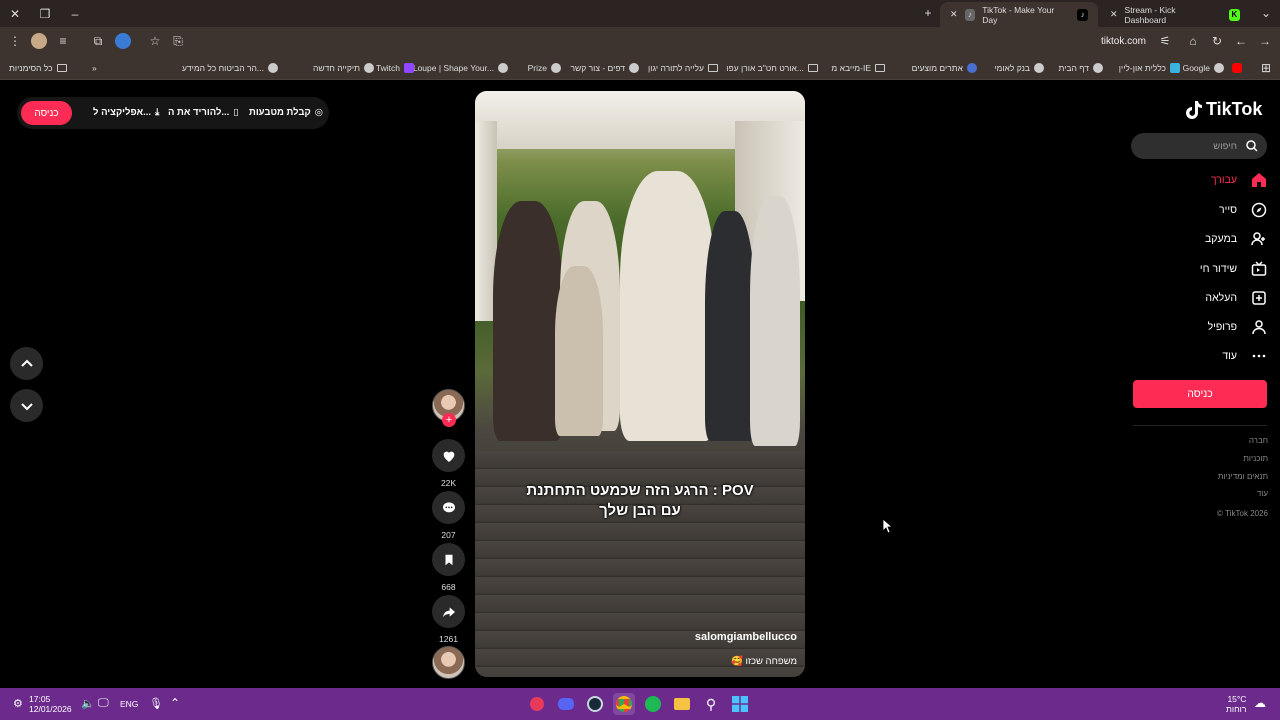 This screenshot has height=720, width=1280. Describe the element at coordinates (448, 535) in the screenshot. I see `comment-count: 207` at that location.